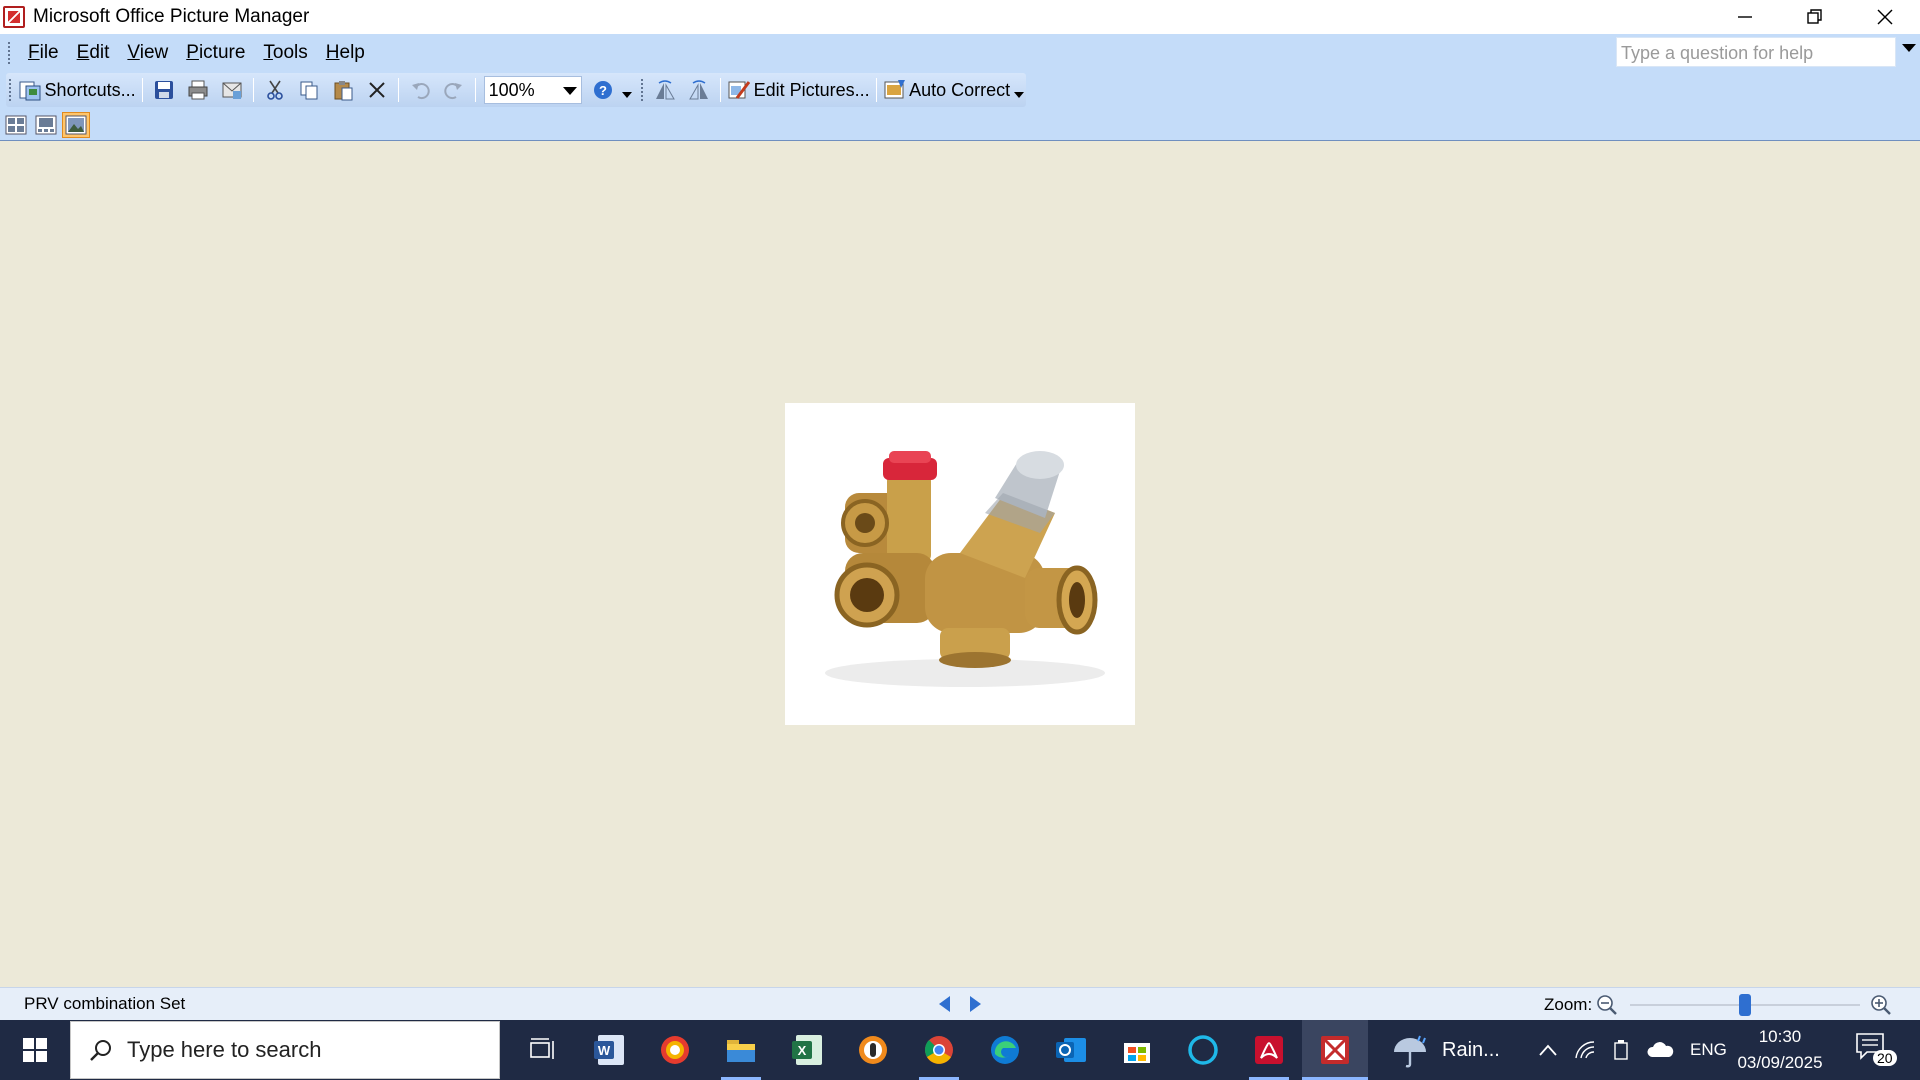  Describe the element at coordinates (741, 1050) in the screenshot. I see `file-explorer-app-button` at that location.